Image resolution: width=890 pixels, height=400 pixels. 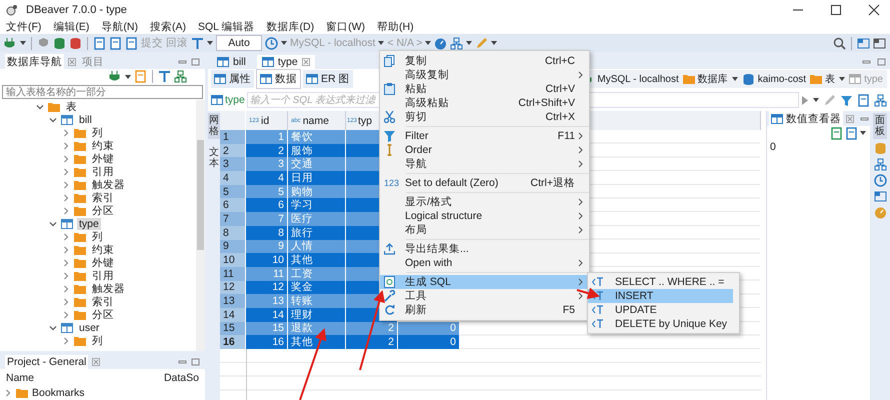 I want to click on menu-item: 布局, so click(x=484, y=230).